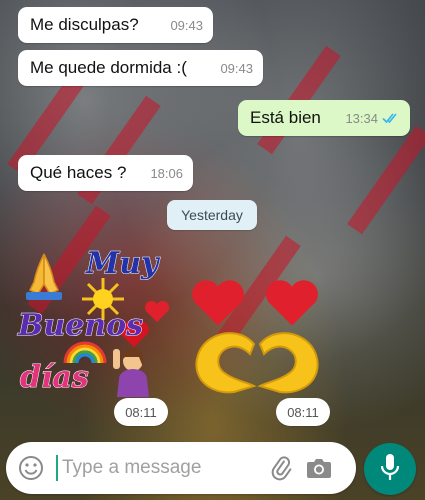 The width and height of the screenshot is (425, 500). I want to click on message-time: 13:34, so click(361, 118).